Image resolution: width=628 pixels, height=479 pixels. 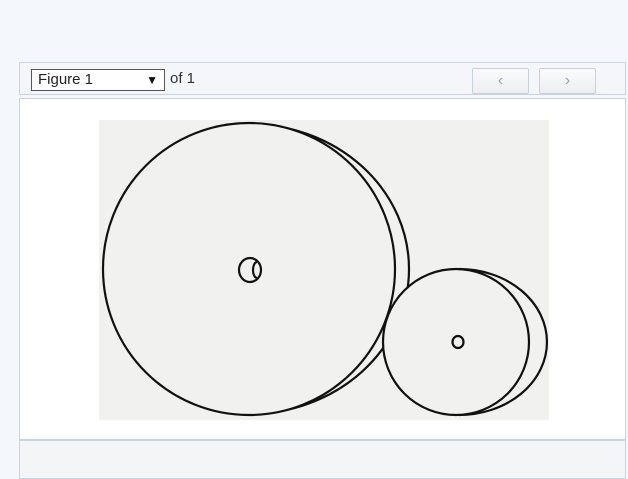 I want to click on chevron-left-icon: ‹, so click(x=500, y=80).